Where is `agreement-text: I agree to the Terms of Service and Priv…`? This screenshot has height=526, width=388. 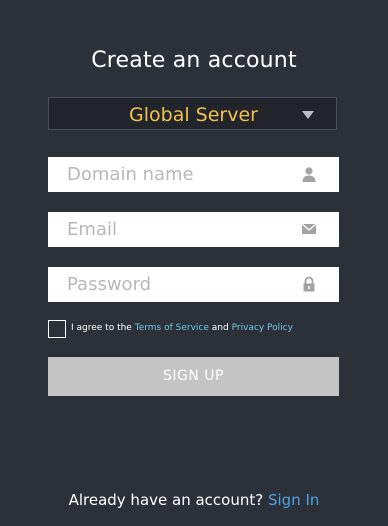 agreement-text: I agree to the Terms of Service and Priv… is located at coordinates (182, 328).